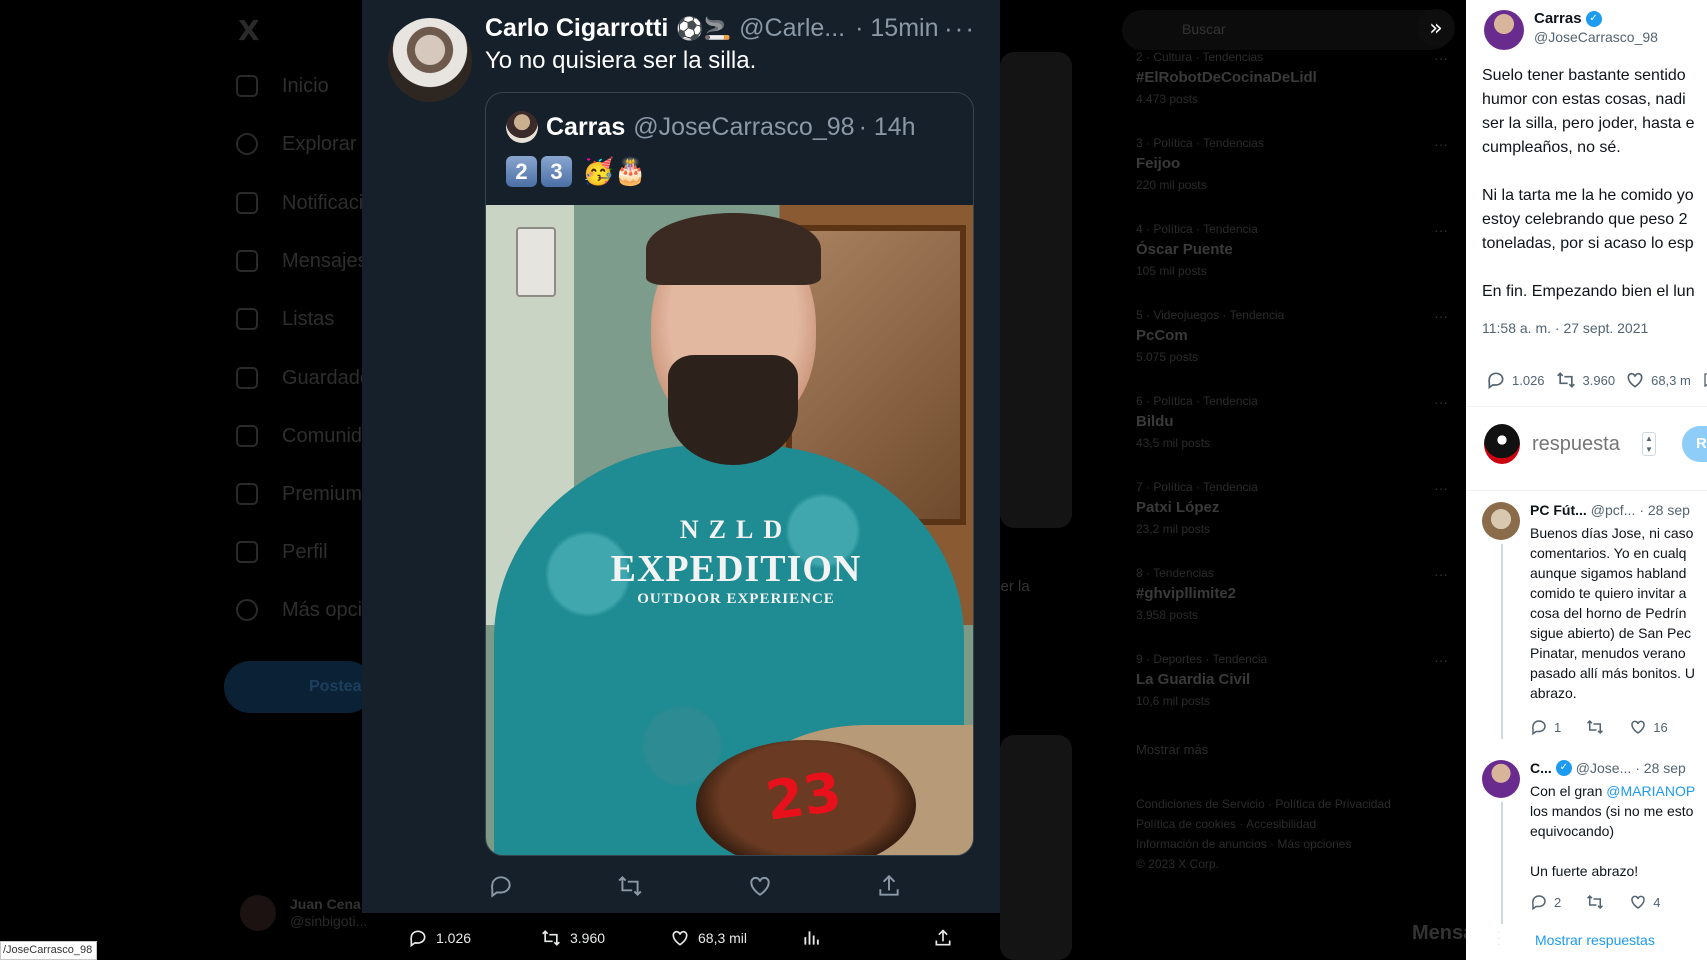 The height and width of the screenshot is (960, 1707). I want to click on nav-item-home: Inicio, so click(282, 86).